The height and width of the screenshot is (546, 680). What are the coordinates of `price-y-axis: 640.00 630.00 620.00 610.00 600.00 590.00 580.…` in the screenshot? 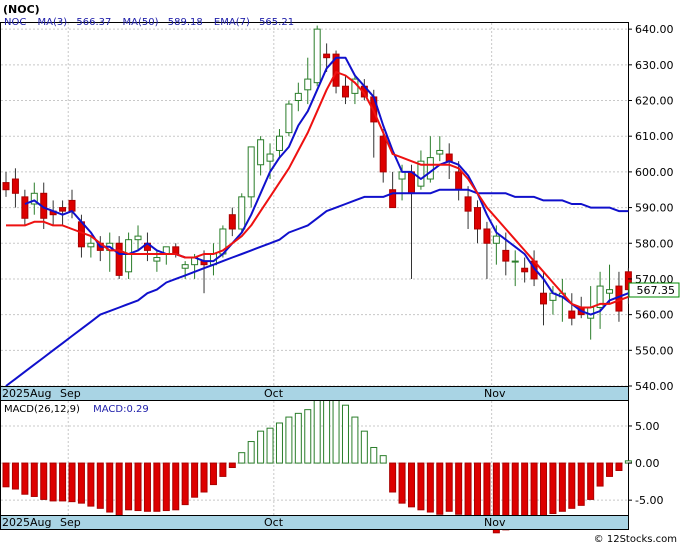 It's located at (651, 208).